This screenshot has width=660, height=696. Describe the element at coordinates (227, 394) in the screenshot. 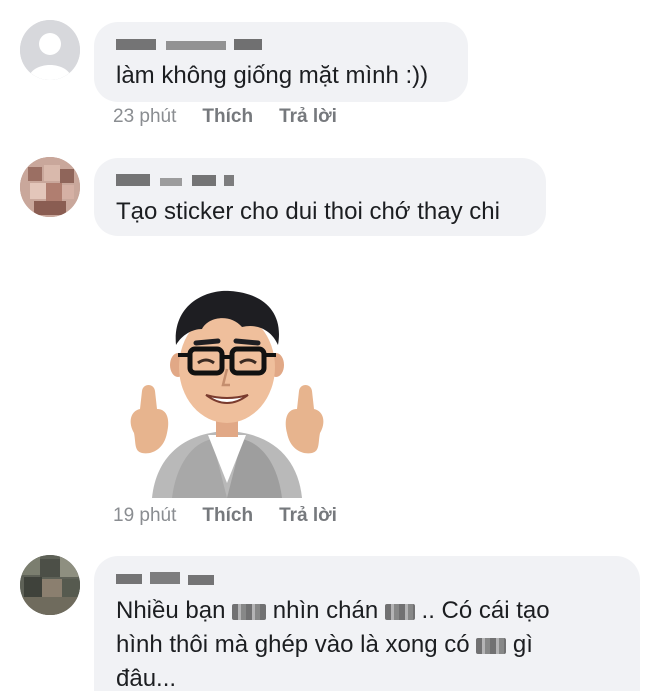

I see `avatar-sticker-icon` at that location.